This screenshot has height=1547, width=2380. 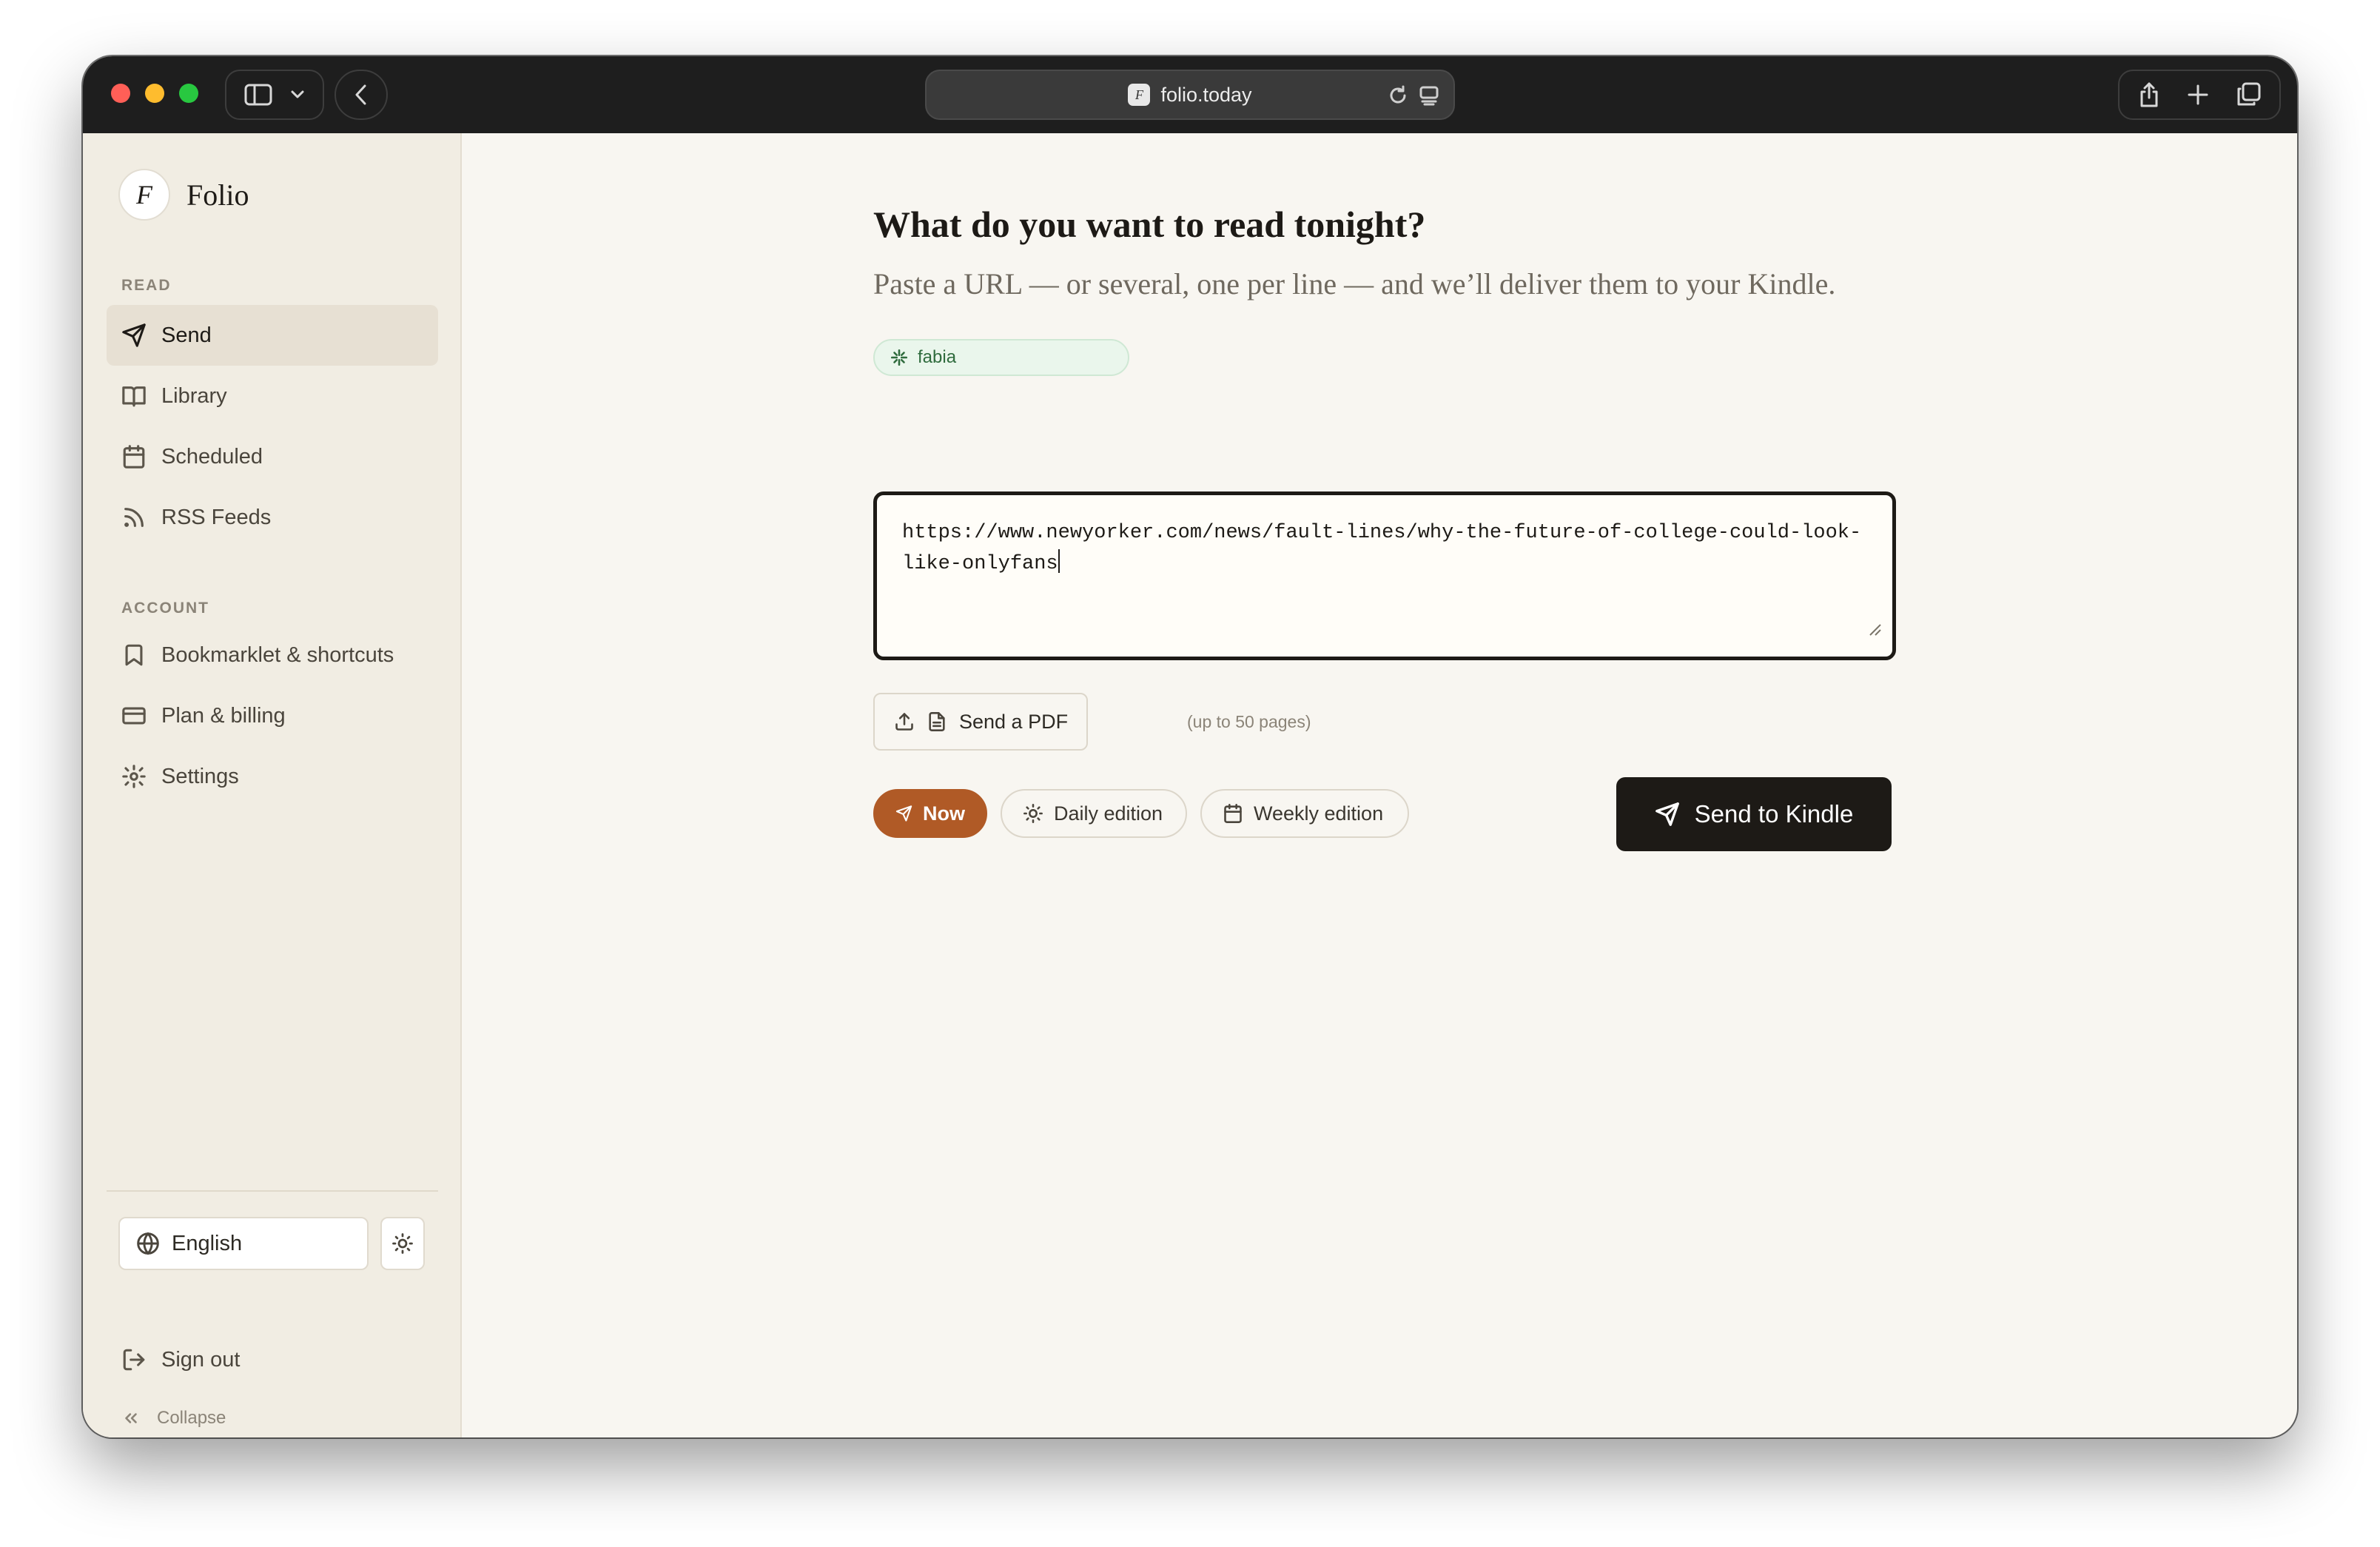 I want to click on pdf-hint: (up to 50 pages), so click(x=1249, y=721).